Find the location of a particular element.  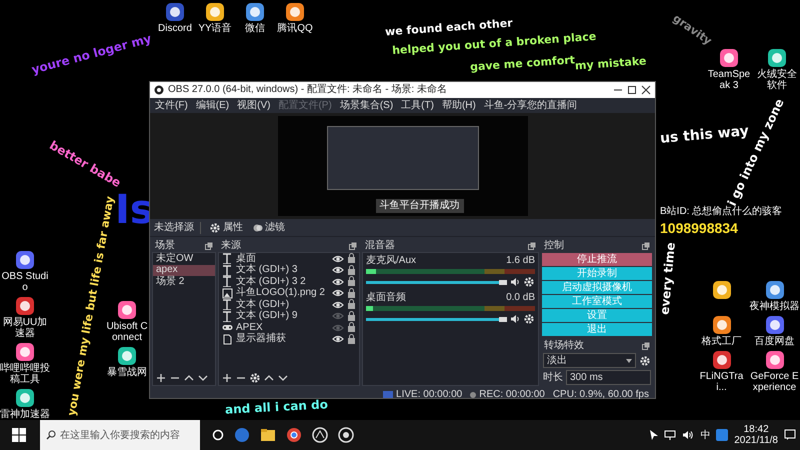

lyric-text: us this way is located at coordinates (705, 136).